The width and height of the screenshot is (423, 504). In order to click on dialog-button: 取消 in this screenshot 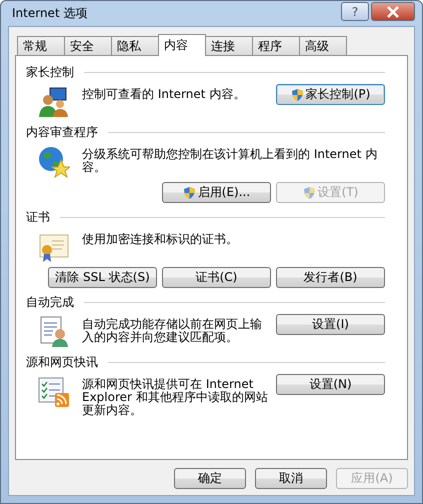, I will do `click(291, 478)`.